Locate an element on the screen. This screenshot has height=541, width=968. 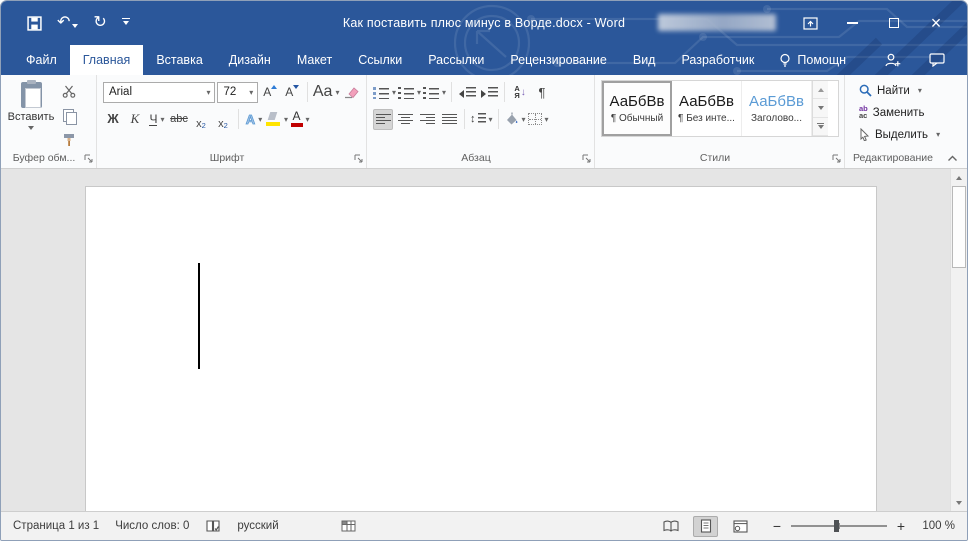
style-item-normal: АаБбВв ¶ Обычный is located at coordinates (637, 108).